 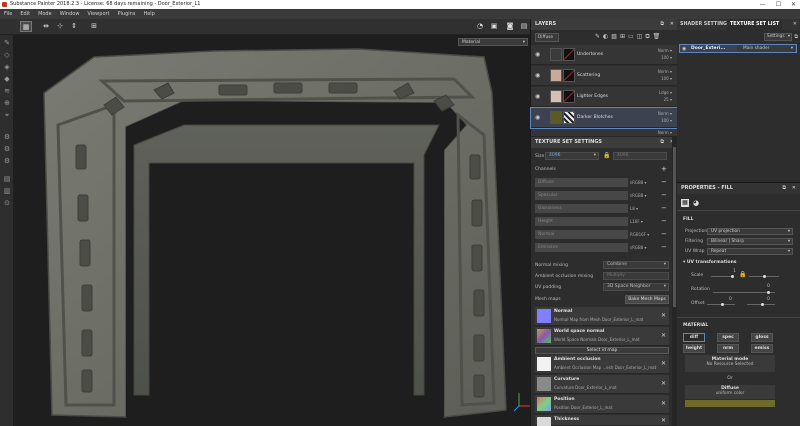 I want to click on channel-spec-button: spec, so click(x=728, y=337).